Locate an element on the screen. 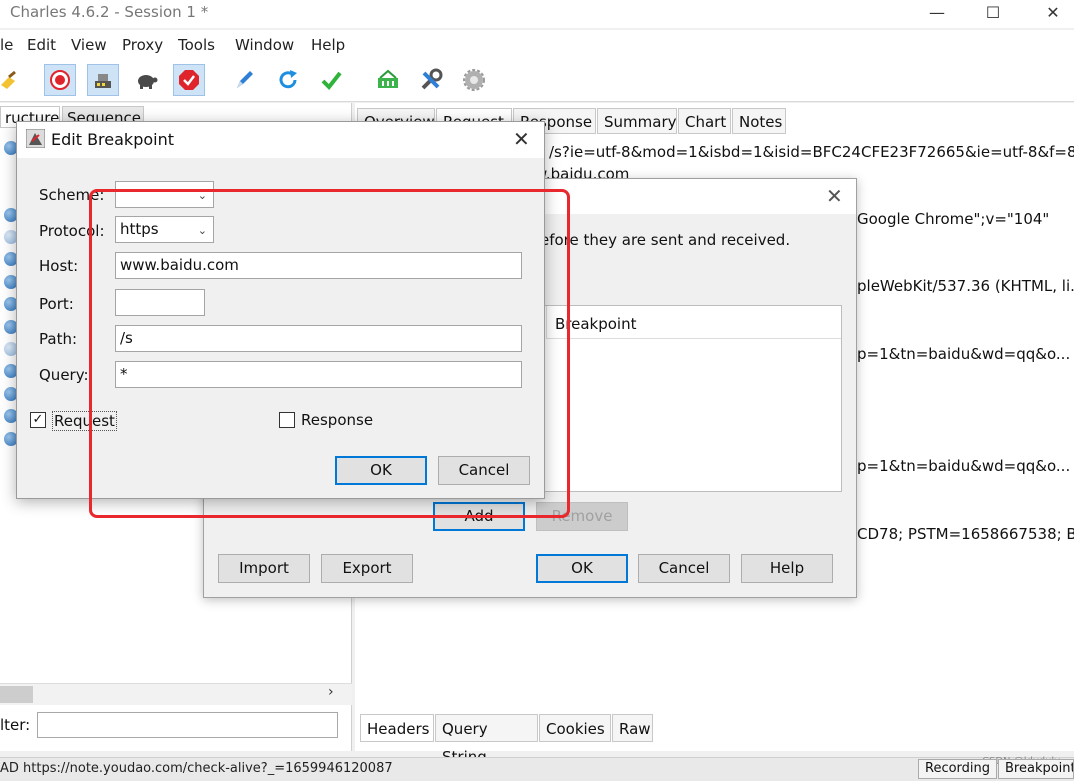 The width and height of the screenshot is (1074, 781). query-label: Query: is located at coordinates (64, 375).